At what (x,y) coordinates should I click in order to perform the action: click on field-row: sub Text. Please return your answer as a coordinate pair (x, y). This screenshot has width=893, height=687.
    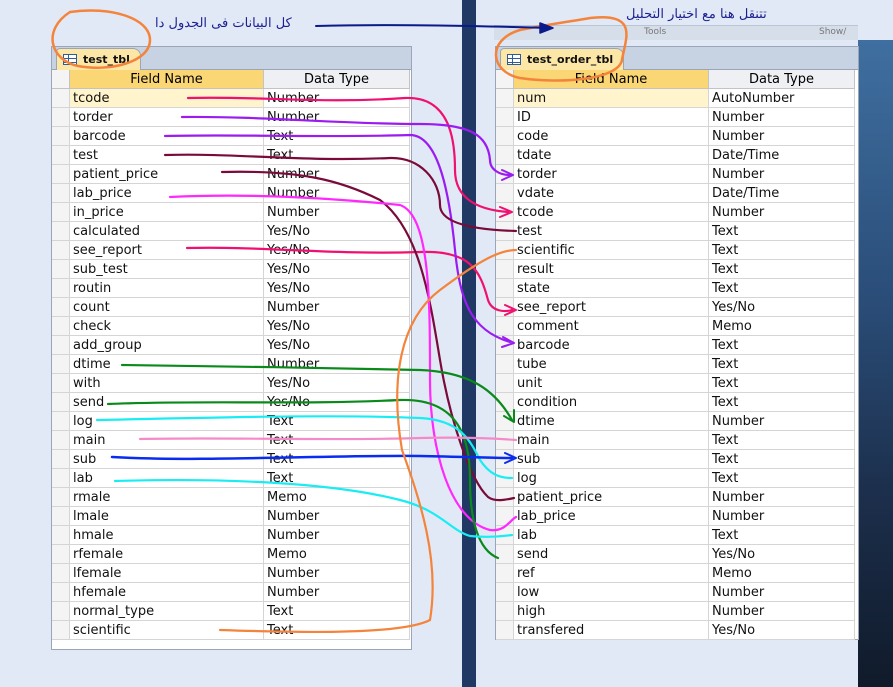
    Looking at the image, I should click on (231, 459).